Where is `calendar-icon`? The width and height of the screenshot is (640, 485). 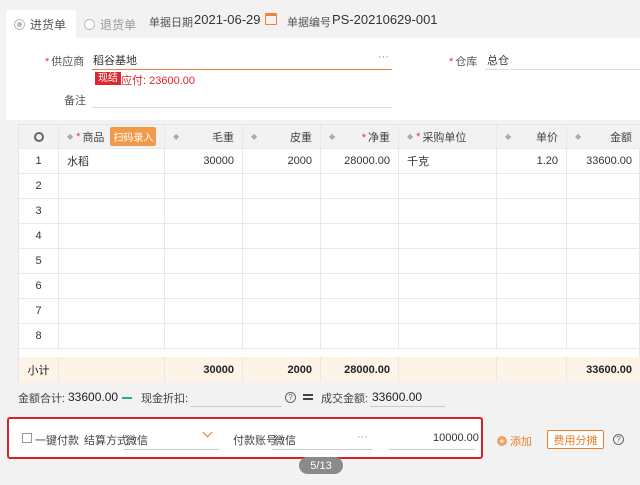 calendar-icon is located at coordinates (271, 19).